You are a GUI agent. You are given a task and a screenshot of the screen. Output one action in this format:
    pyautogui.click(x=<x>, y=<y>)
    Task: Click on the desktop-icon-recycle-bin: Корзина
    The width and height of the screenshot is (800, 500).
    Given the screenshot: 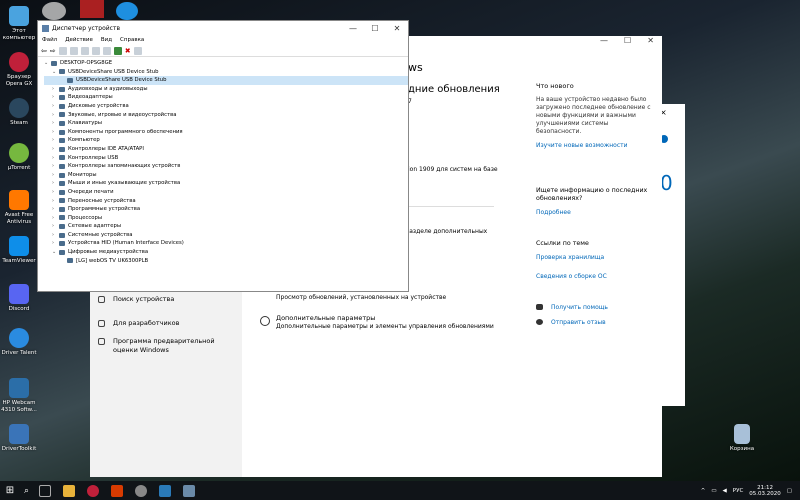 What is the action you would take?
    pyautogui.click(x=742, y=438)
    